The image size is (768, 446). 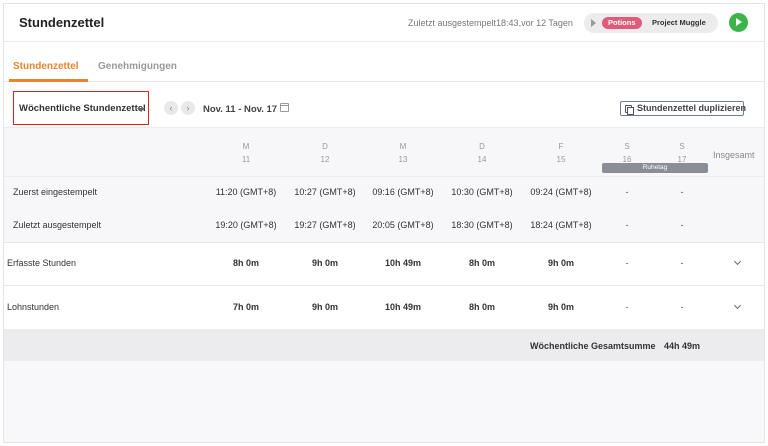 What do you see at coordinates (561, 192) in the screenshot?
I see `table-cell: 09:24 (GMT+8)` at bounding box center [561, 192].